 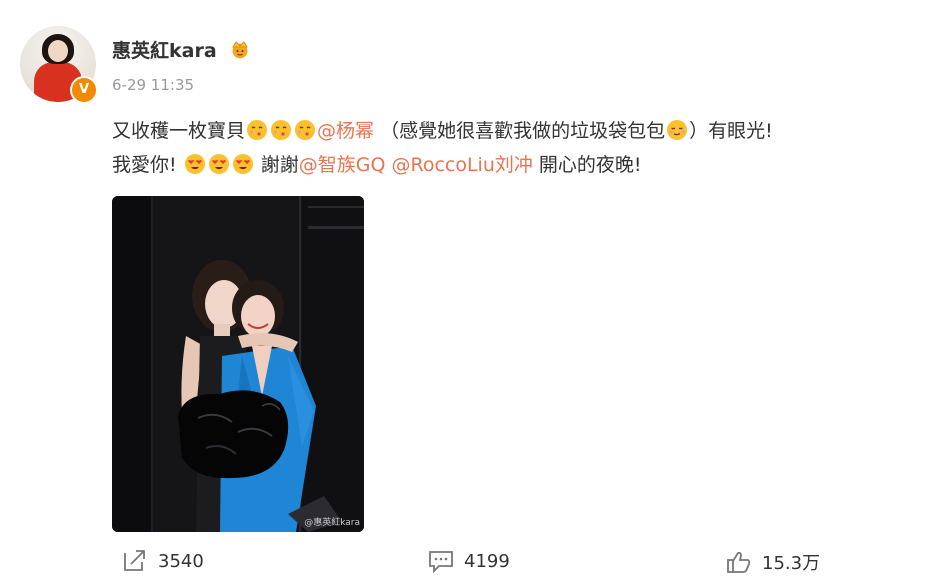 What do you see at coordinates (731, 131) in the screenshot?
I see `content-text: ）有眼光!` at bounding box center [731, 131].